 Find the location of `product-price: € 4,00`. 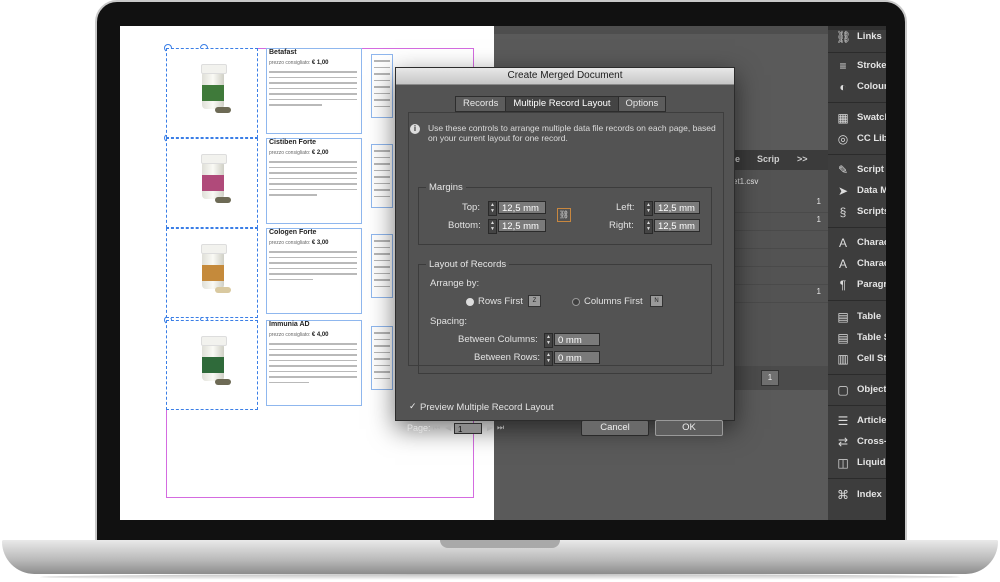

product-price: € 4,00 is located at coordinates (320, 335).